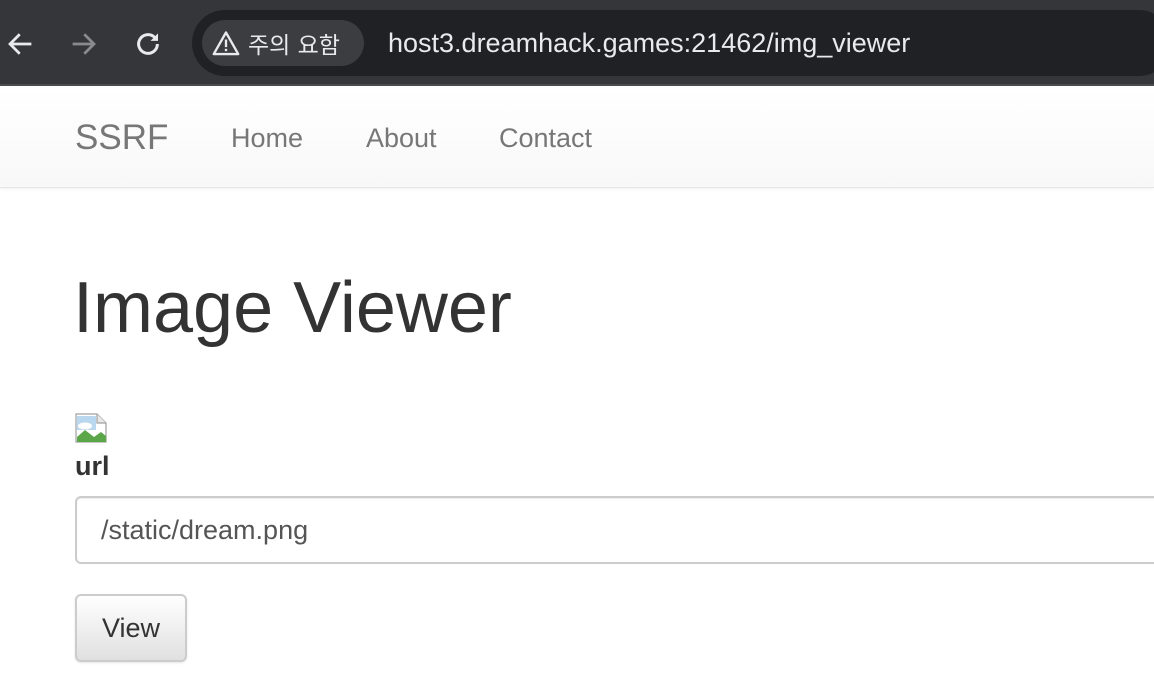 The height and width of the screenshot is (700, 1154). I want to click on warning-triangle-icon, so click(226, 43).